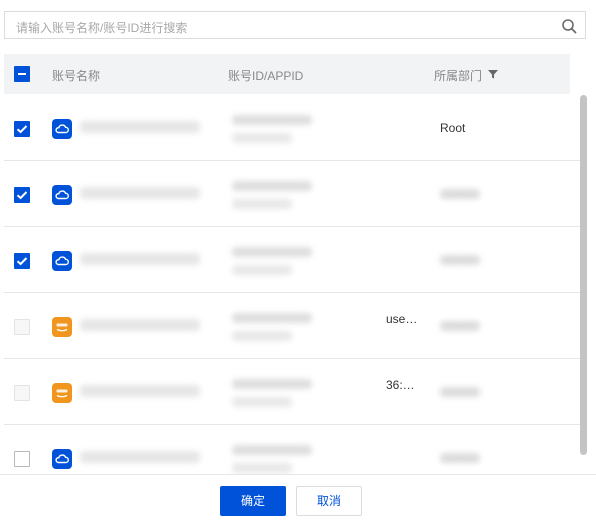 This screenshot has height=524, width=596. What do you see at coordinates (292, 128) in the screenshot?
I see `table-row: Root` at bounding box center [292, 128].